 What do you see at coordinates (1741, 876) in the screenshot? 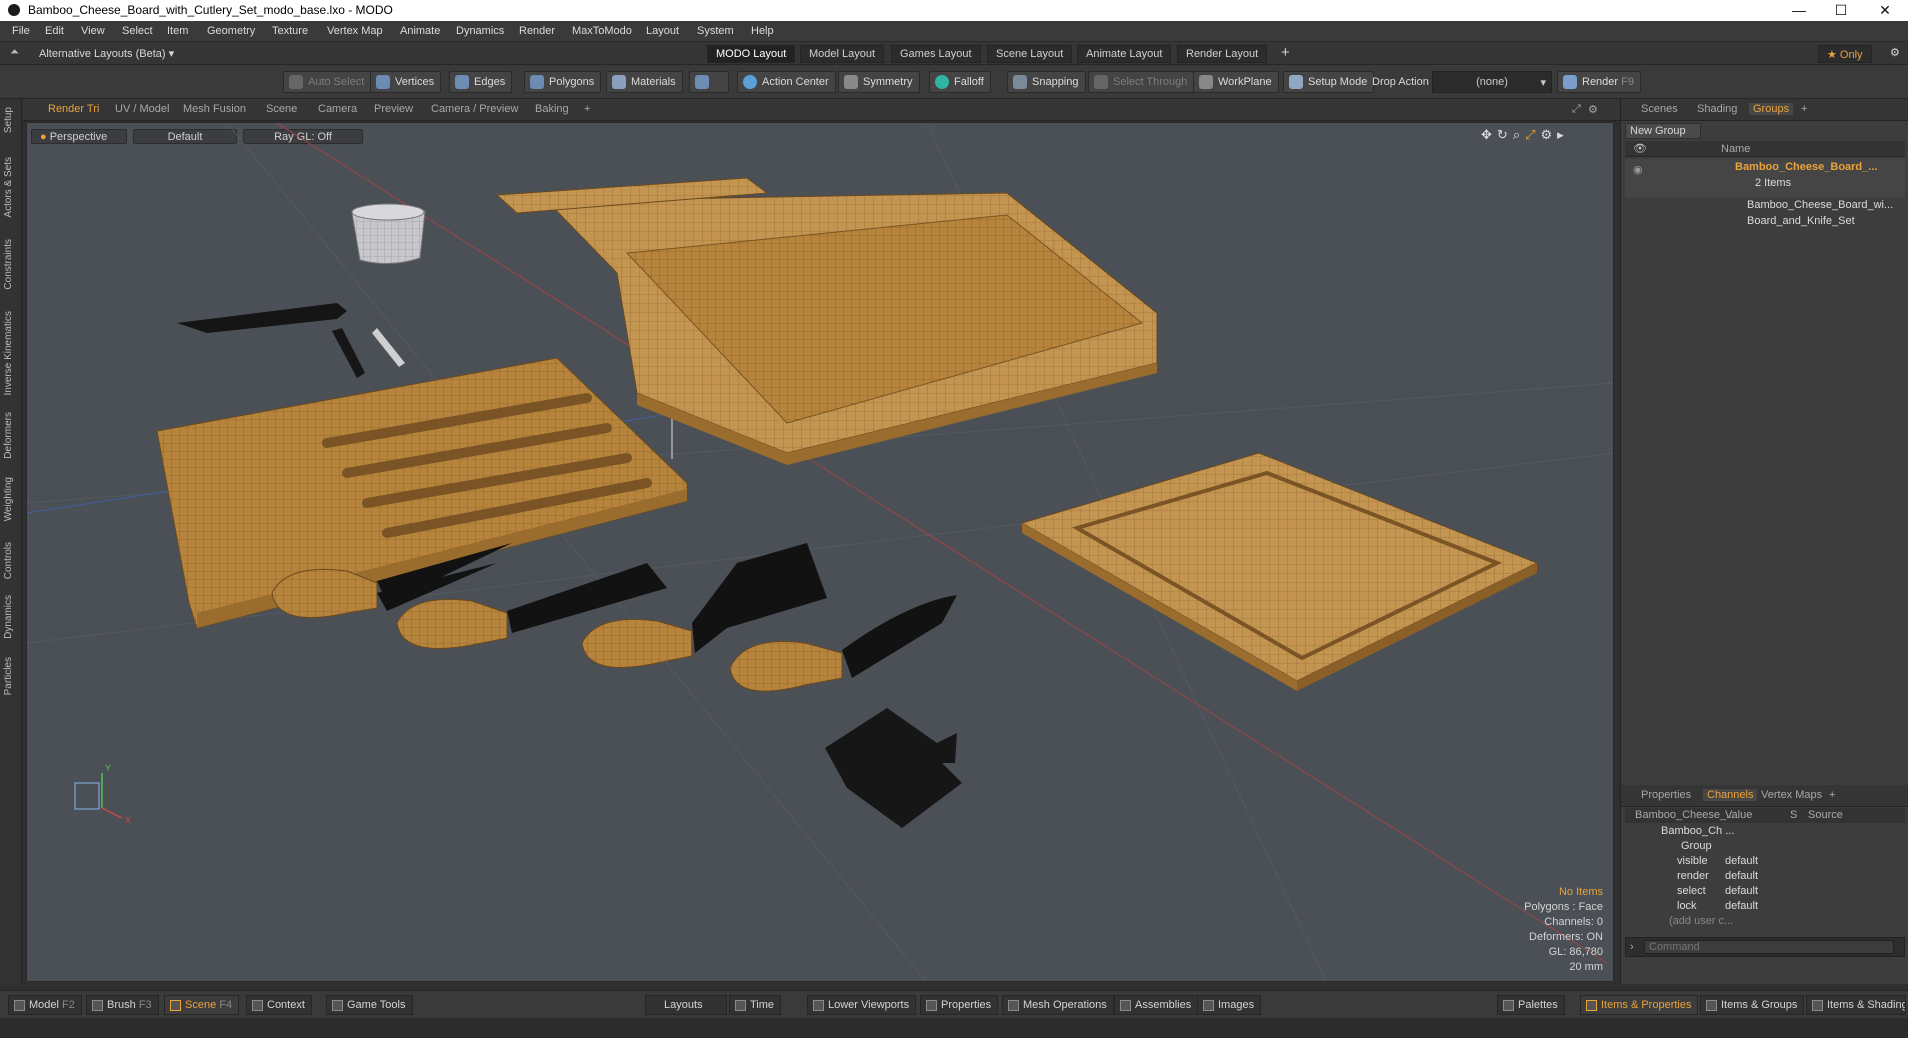
I see `channel-render-value: default` at bounding box center [1741, 876].